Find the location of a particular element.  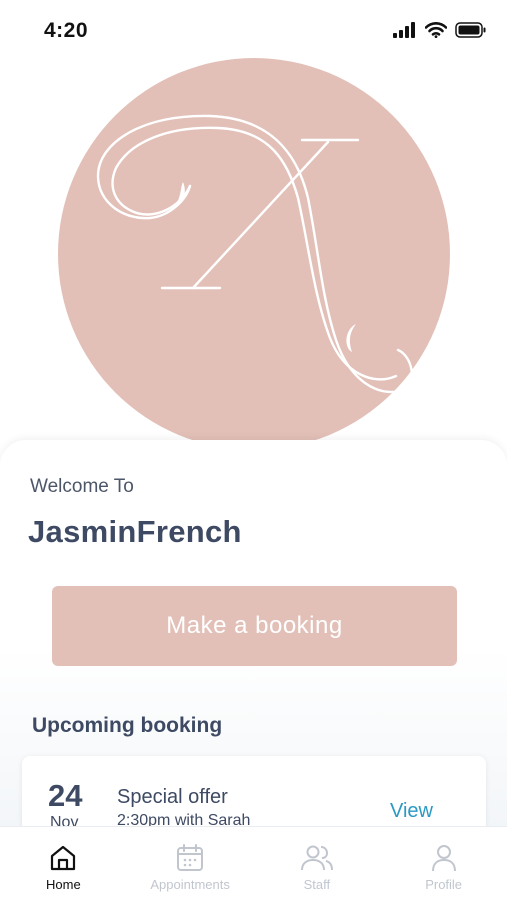

users-icon is located at coordinates (316, 858).